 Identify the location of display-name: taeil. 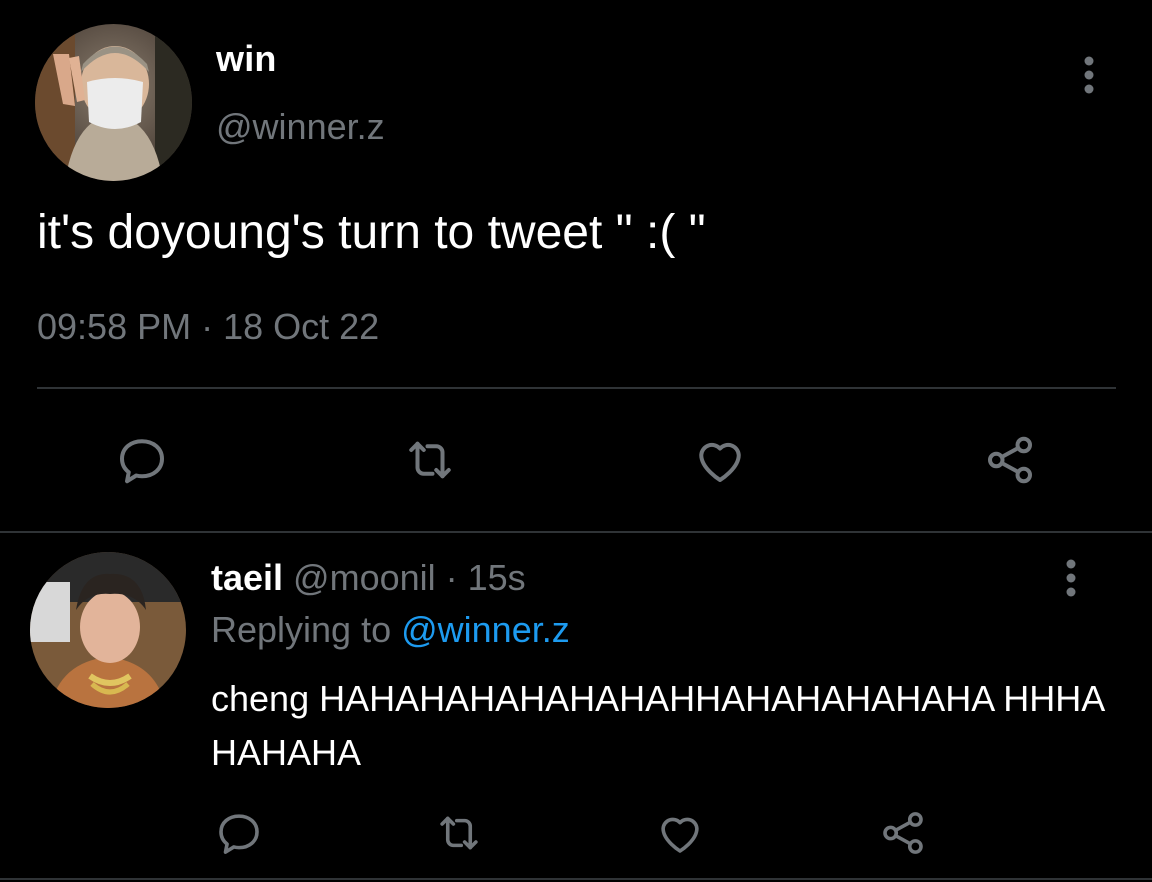
(247, 577).